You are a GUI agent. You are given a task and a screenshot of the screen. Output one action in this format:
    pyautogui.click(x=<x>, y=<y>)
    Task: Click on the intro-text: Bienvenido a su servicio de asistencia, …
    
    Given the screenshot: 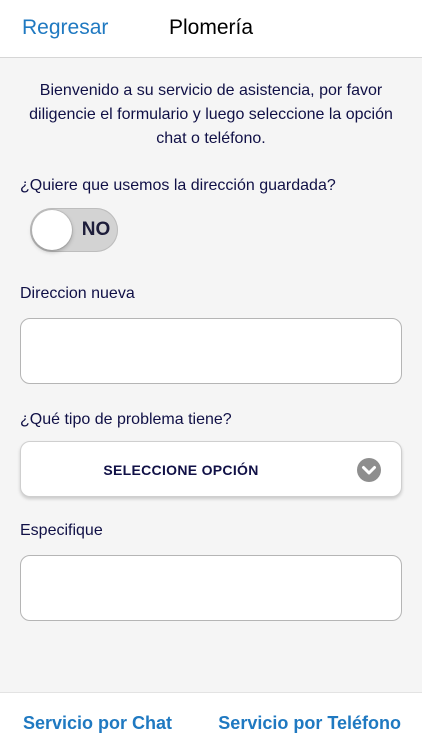 What is the action you would take?
    pyautogui.click(x=211, y=114)
    